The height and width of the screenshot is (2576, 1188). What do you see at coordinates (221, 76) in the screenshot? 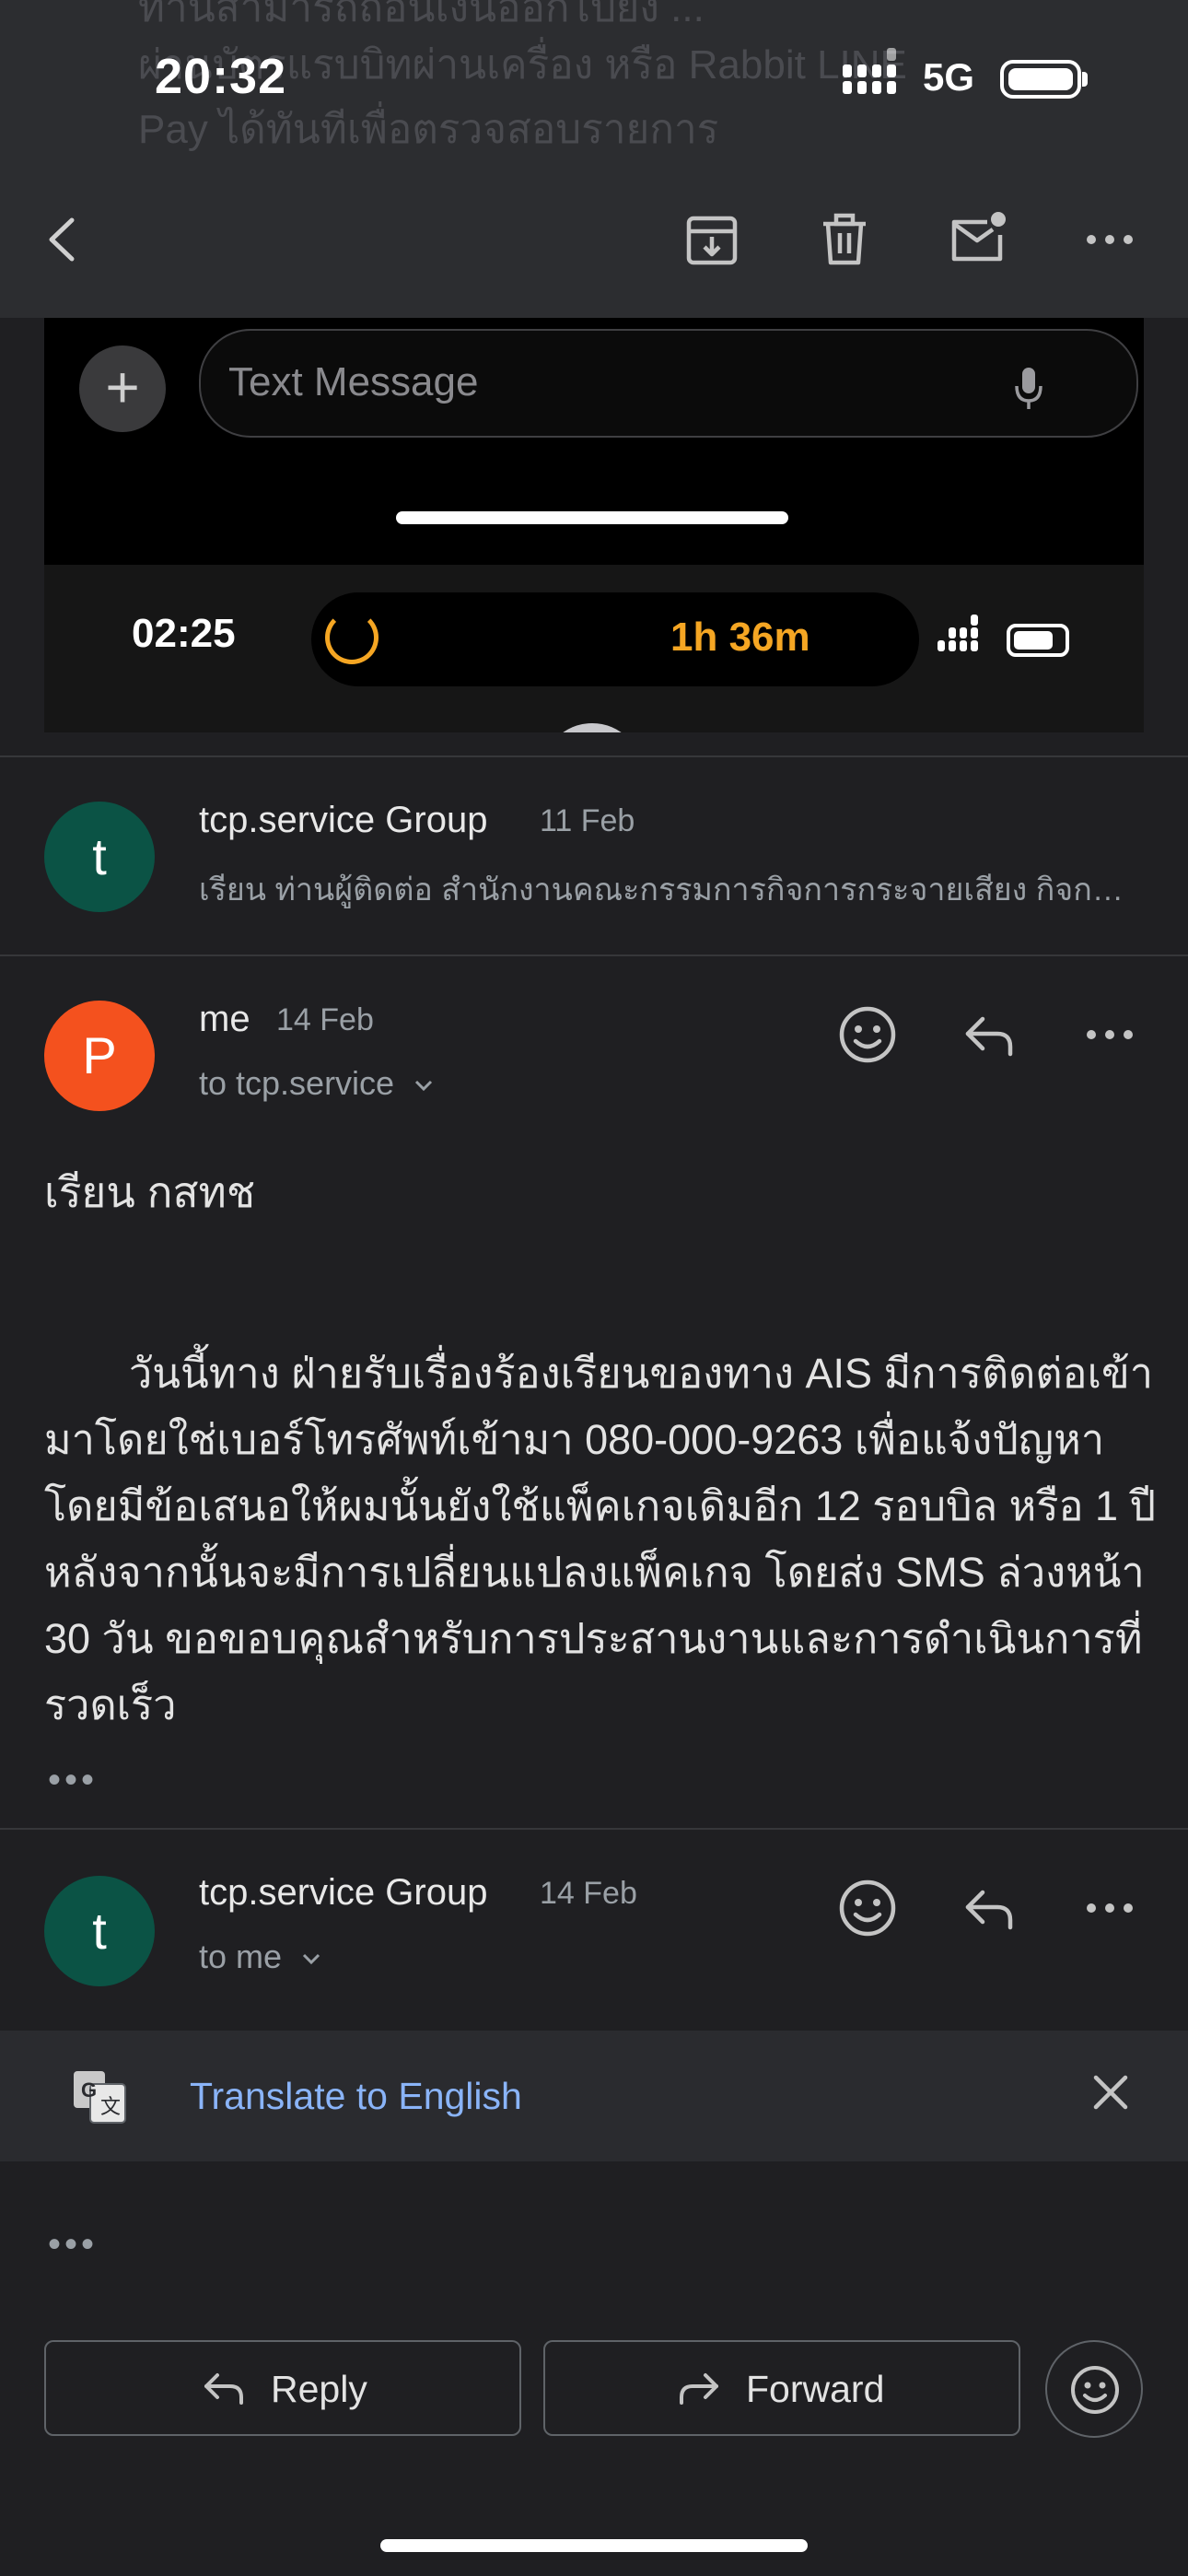
I see `status-time: 20:32` at bounding box center [221, 76].